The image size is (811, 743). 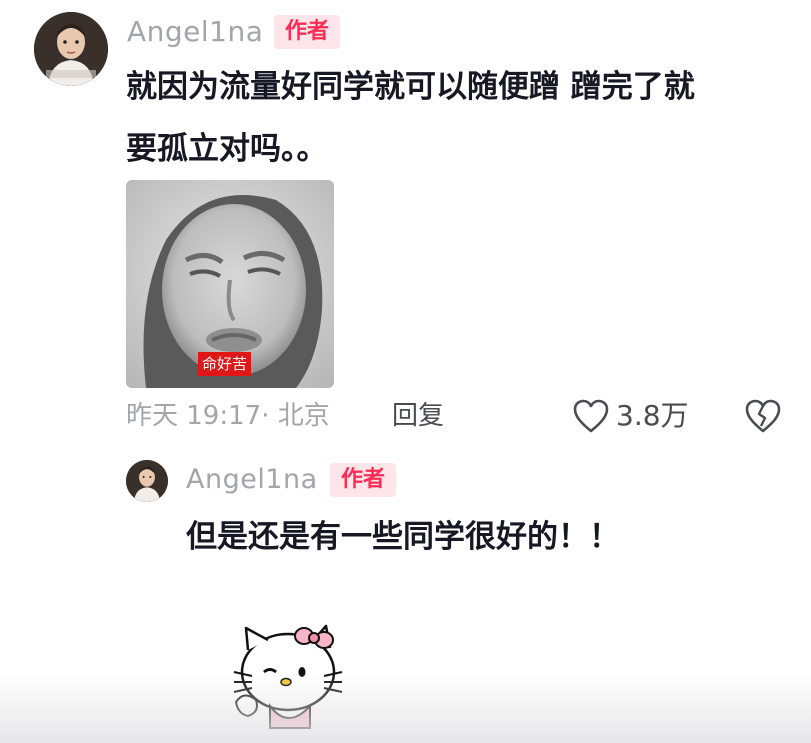 I want to click on heart-outline-icon, so click(x=591, y=416).